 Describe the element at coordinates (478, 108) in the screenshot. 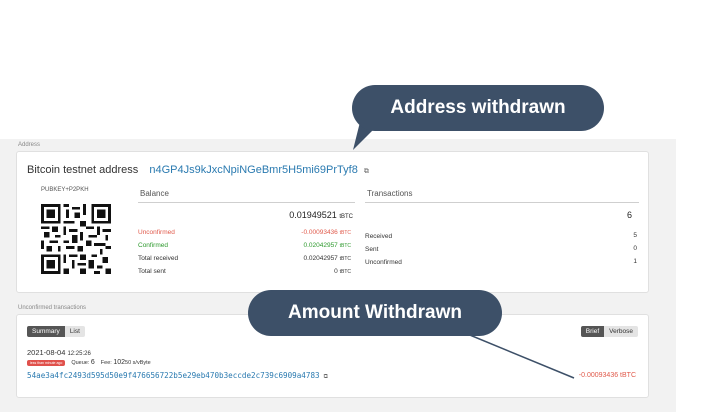

I see `address-withdrawn-callout: Address withdrawn` at that location.